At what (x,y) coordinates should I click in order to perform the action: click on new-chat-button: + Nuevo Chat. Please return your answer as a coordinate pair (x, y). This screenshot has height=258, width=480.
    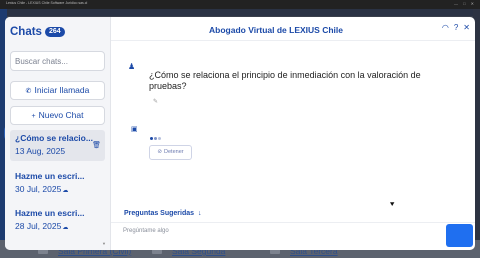
    Looking at the image, I should click on (57, 115).